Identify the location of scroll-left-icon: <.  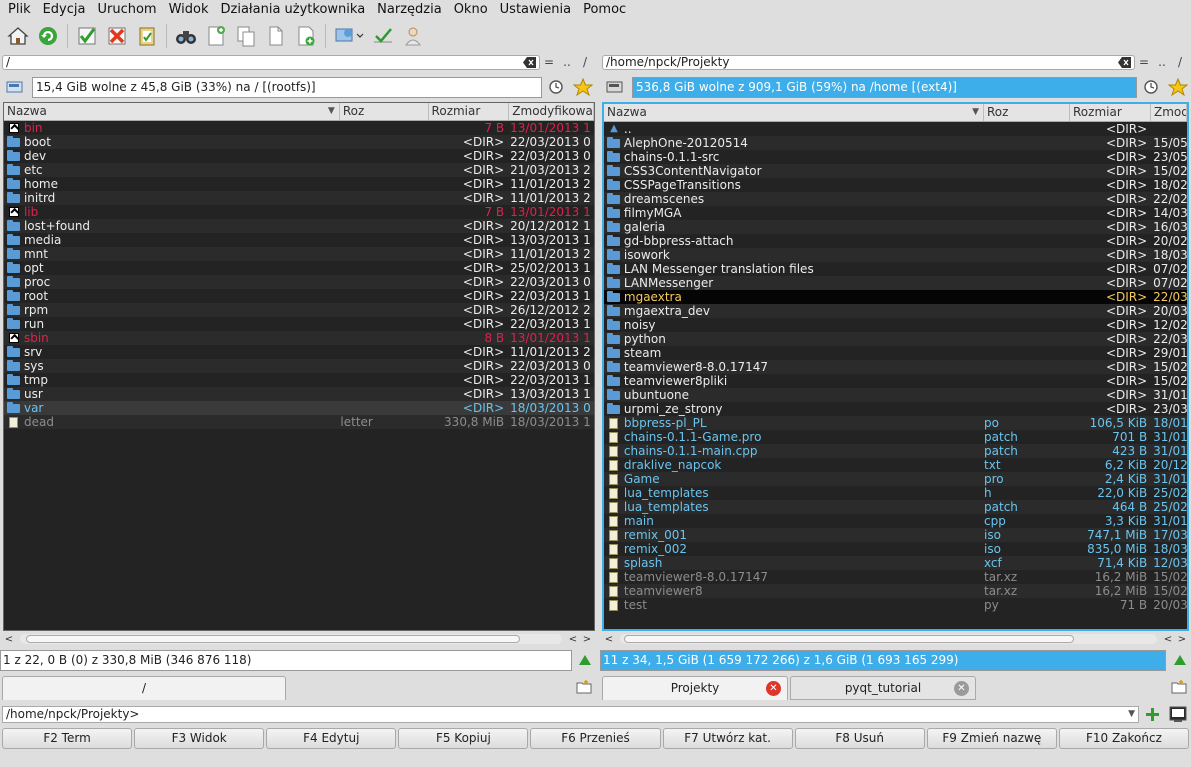
(609, 639).